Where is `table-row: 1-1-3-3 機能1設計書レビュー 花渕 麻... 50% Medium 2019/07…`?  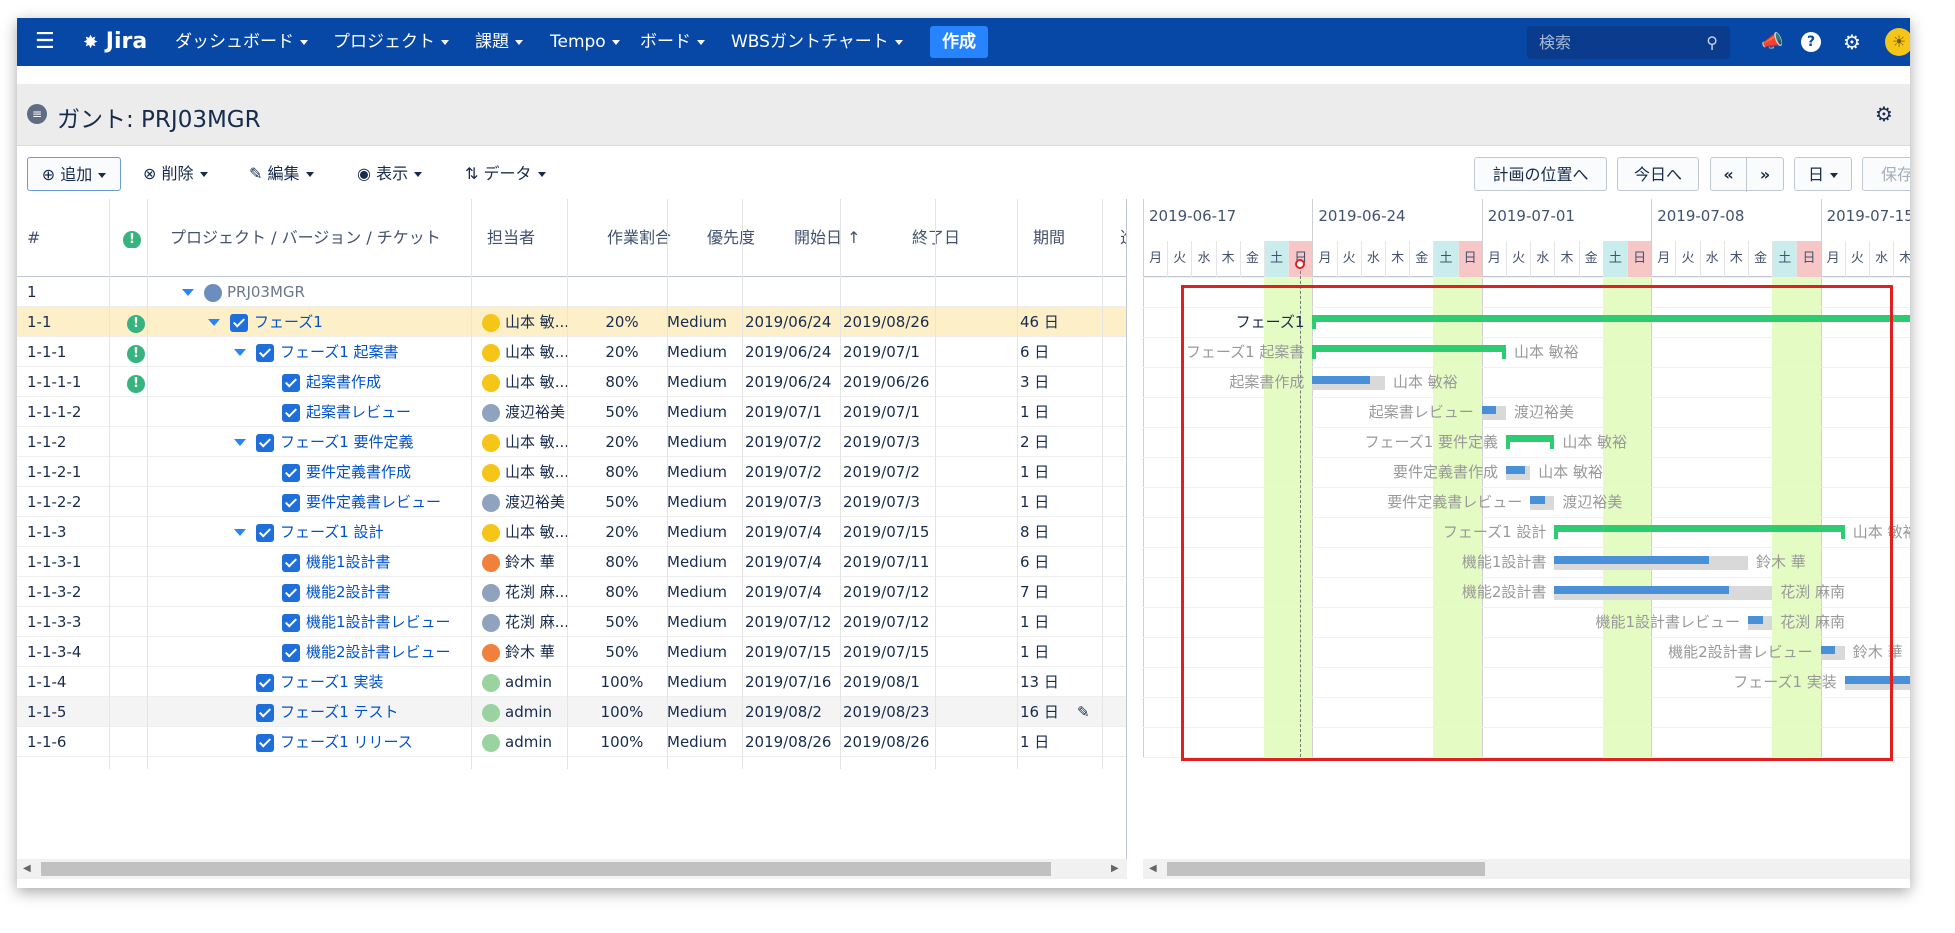
table-row: 1-1-3-3 機能1設計書レビュー 花渕 麻... 50% Medium 2019/07… is located at coordinates (571, 622).